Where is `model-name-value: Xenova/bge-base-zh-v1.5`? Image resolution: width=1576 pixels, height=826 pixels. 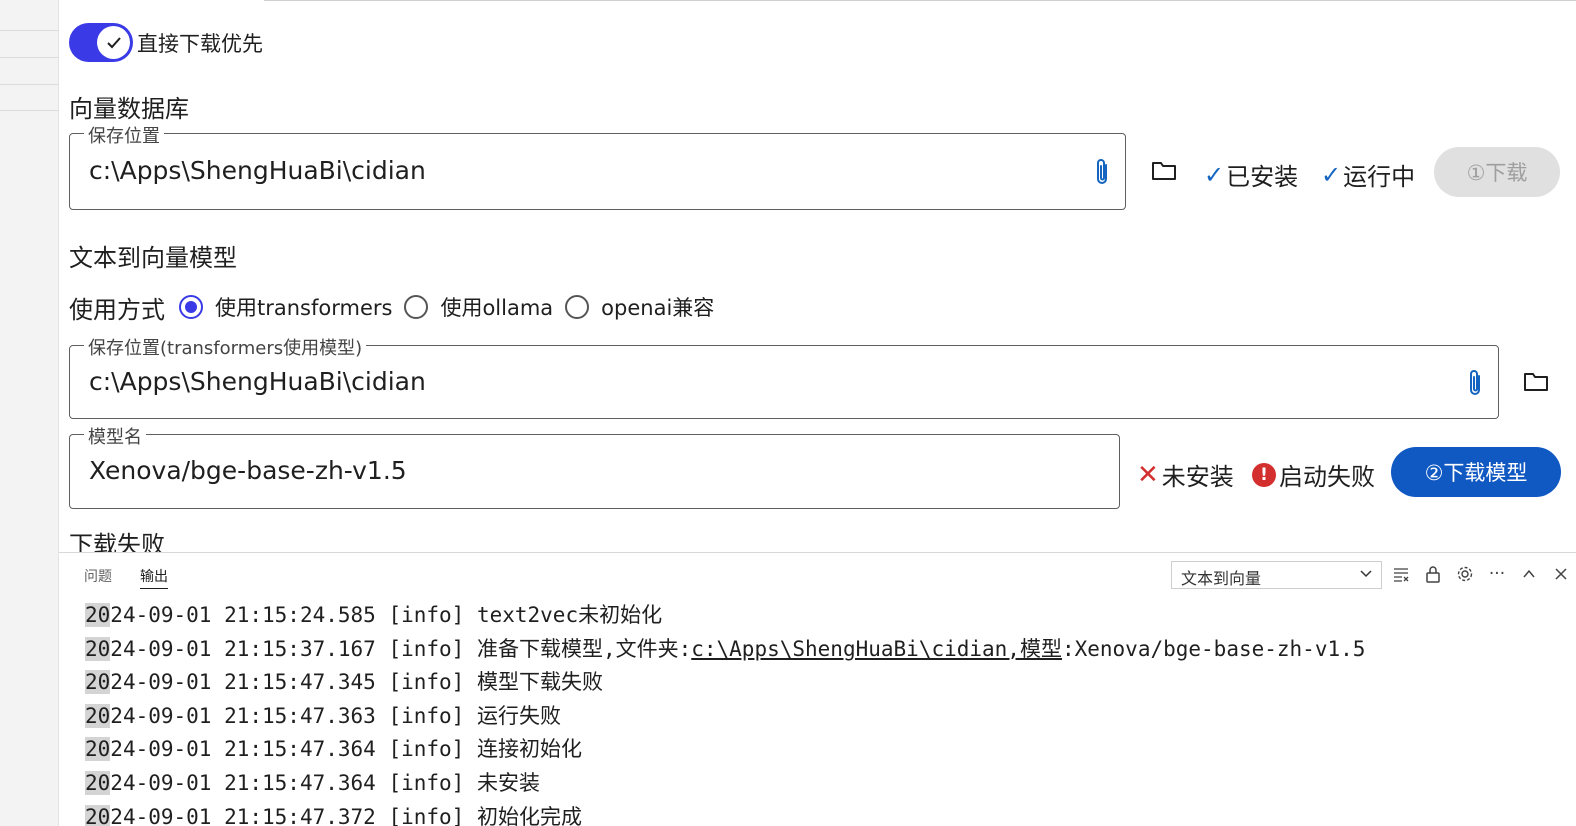
model-name-value: Xenova/bge-base-zh-v1.5 is located at coordinates (248, 470).